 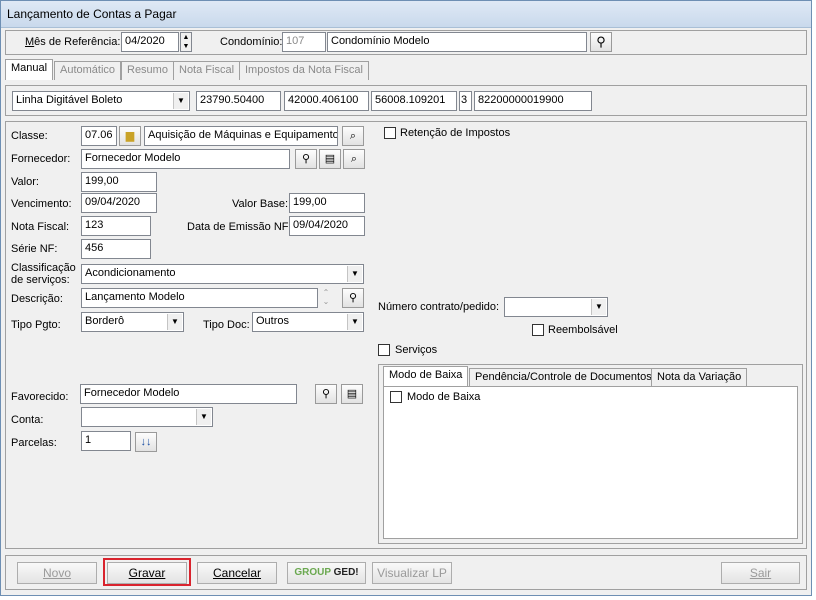 What do you see at coordinates (207, 70) in the screenshot?
I see `tab-nota-fiscal: Nota Fiscal` at bounding box center [207, 70].